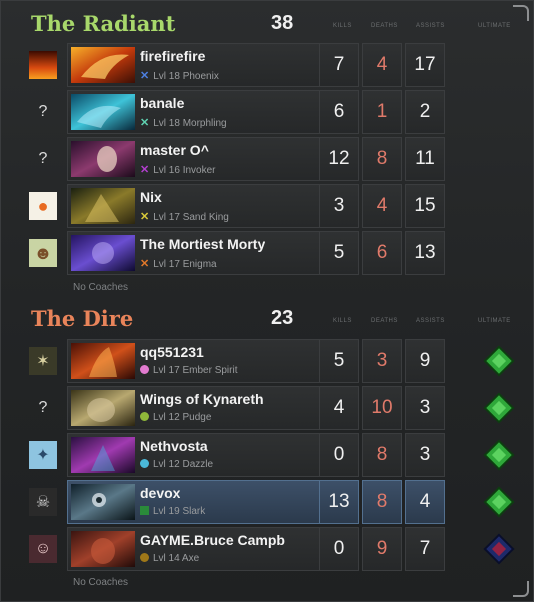 This screenshot has width=534, height=602. I want to click on avatar: ☺, so click(43, 549).